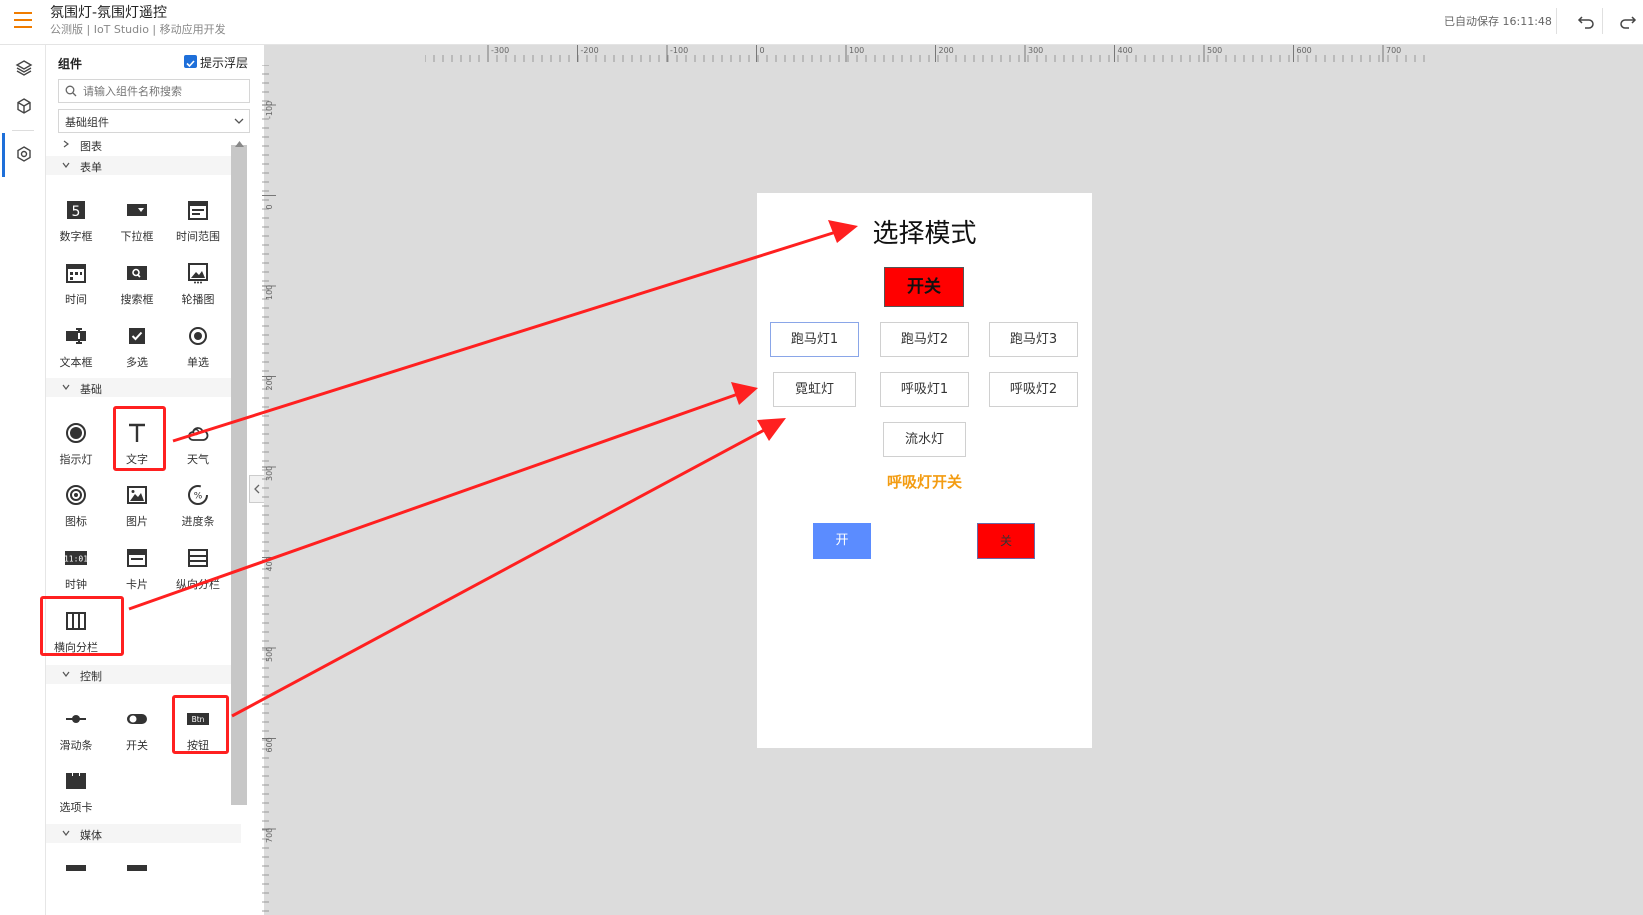 The image size is (1643, 915). What do you see at coordinates (198, 443) in the screenshot?
I see `component-weather: 天气` at bounding box center [198, 443].